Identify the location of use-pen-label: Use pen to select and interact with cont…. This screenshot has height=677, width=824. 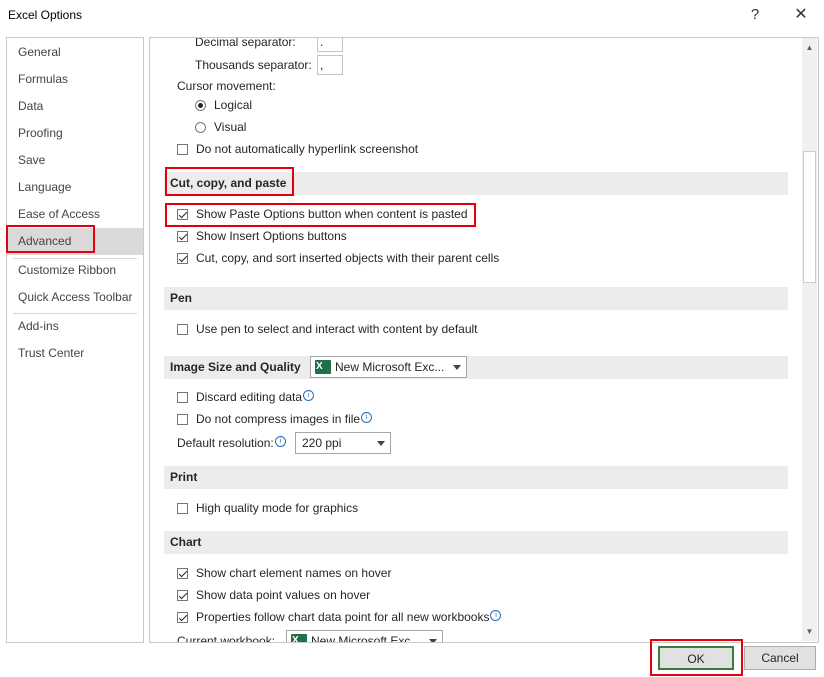
(337, 329).